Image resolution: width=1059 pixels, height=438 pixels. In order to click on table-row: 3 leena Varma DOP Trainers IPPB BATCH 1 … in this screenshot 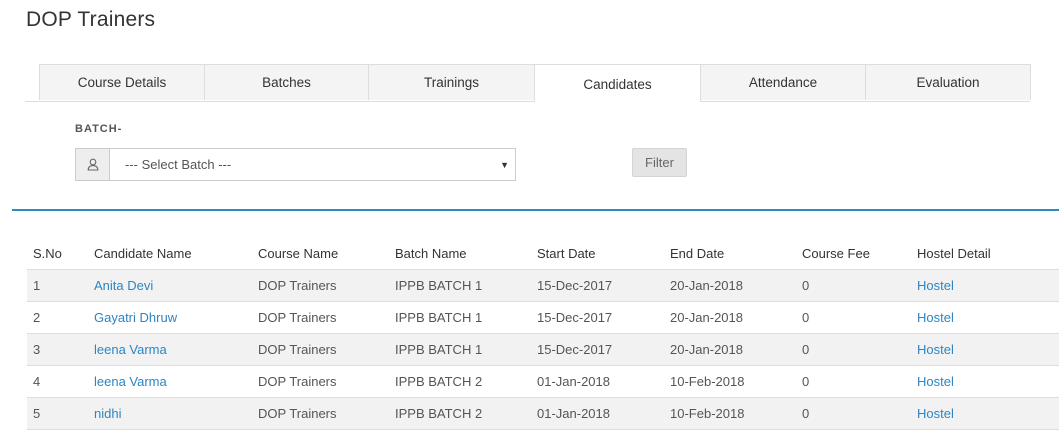, I will do `click(543, 349)`.